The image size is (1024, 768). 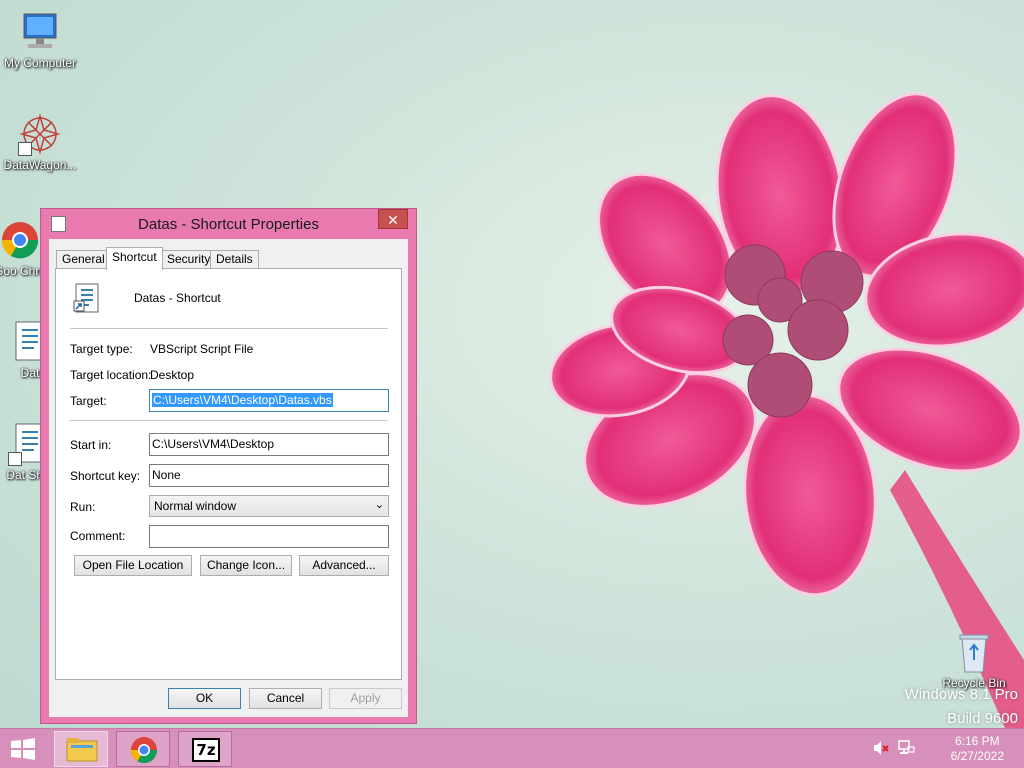 I want to click on taskbar-chrome, so click(x=143, y=749).